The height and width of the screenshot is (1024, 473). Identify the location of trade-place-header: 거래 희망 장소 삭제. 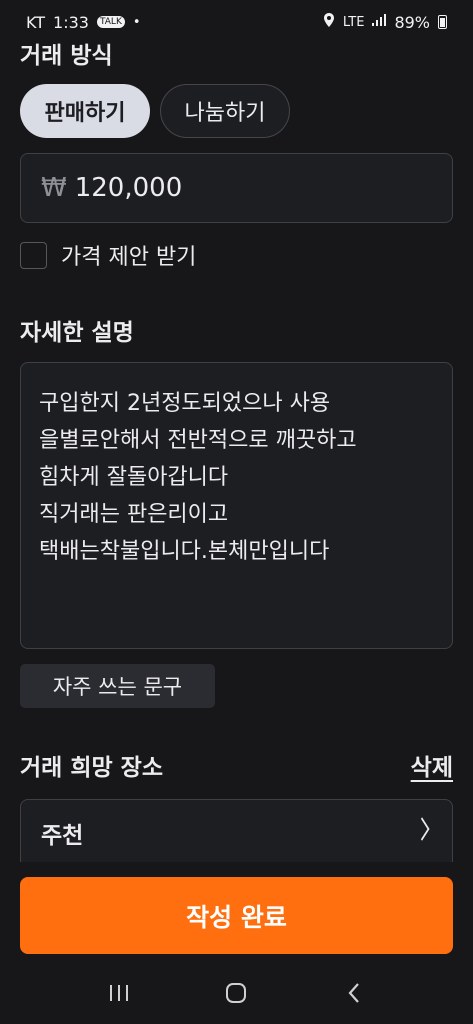
(236, 765).